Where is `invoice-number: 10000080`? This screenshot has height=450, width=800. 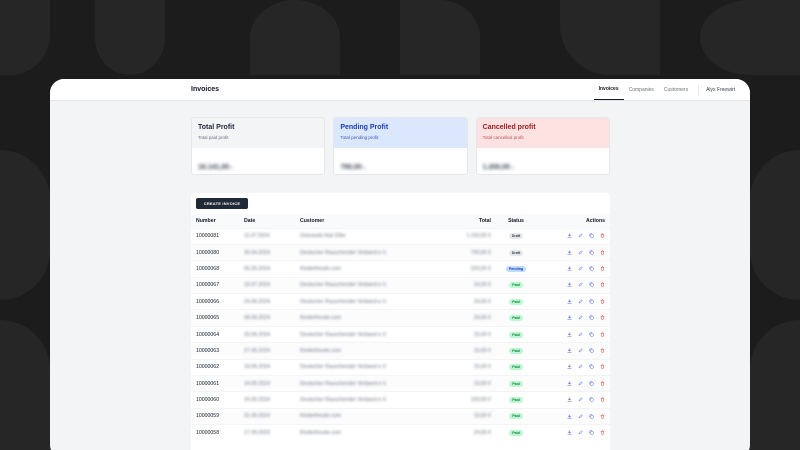
invoice-number: 10000080 is located at coordinates (215, 252).